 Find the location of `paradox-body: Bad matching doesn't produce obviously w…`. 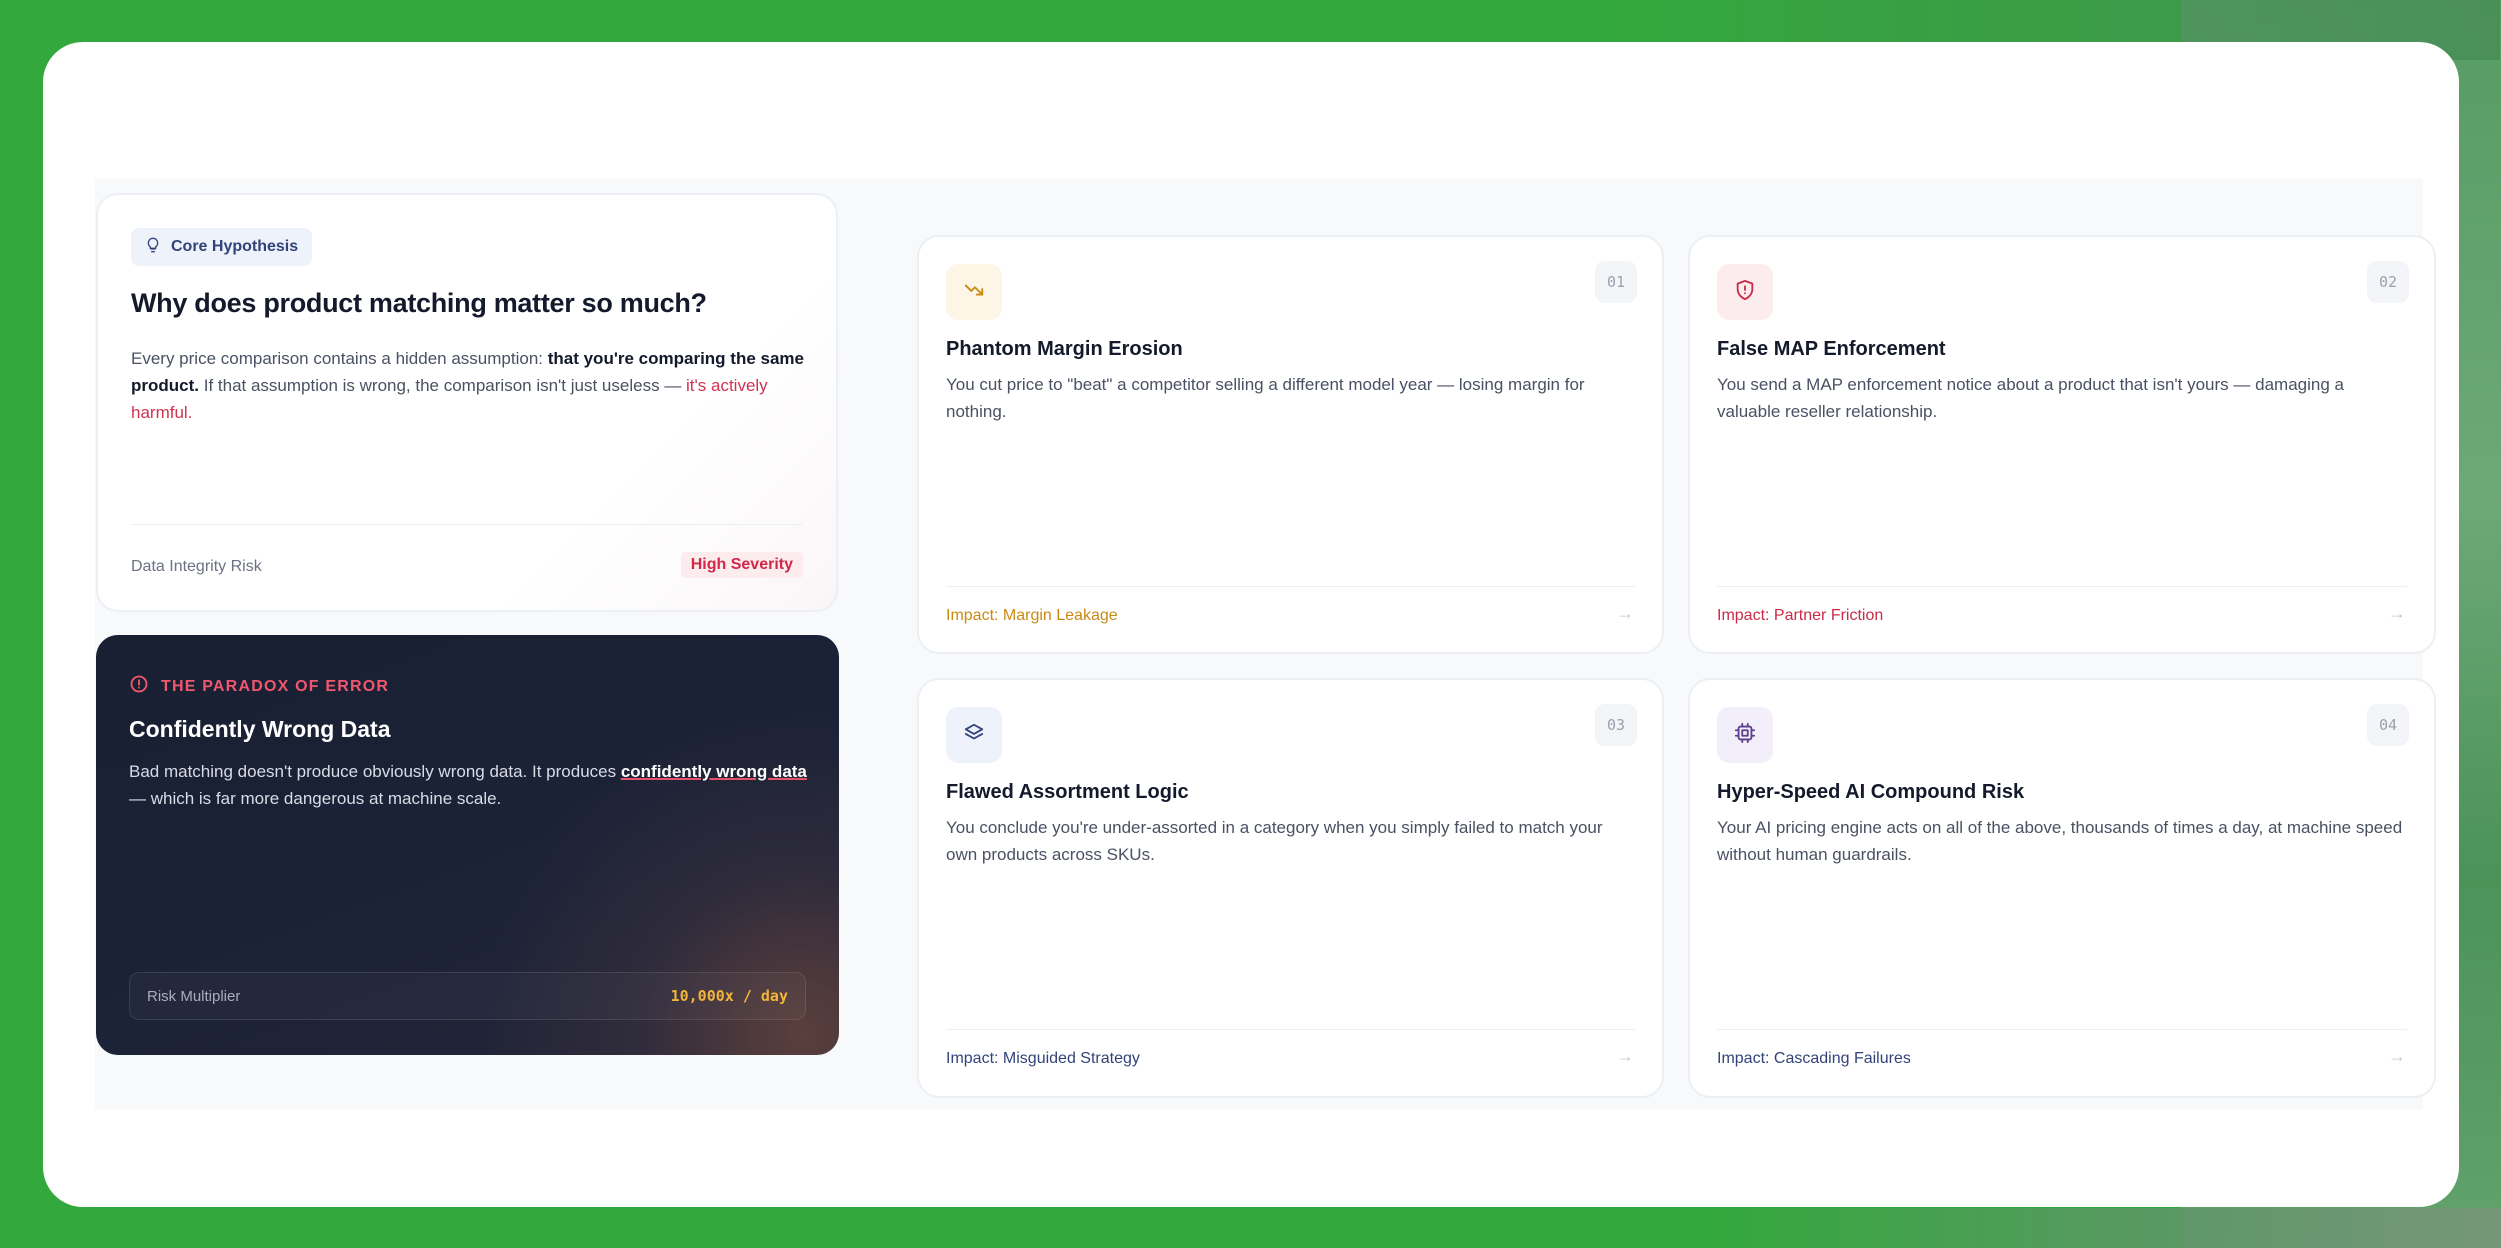

paradox-body: Bad matching doesn't produce obviously w… is located at coordinates (469, 785).